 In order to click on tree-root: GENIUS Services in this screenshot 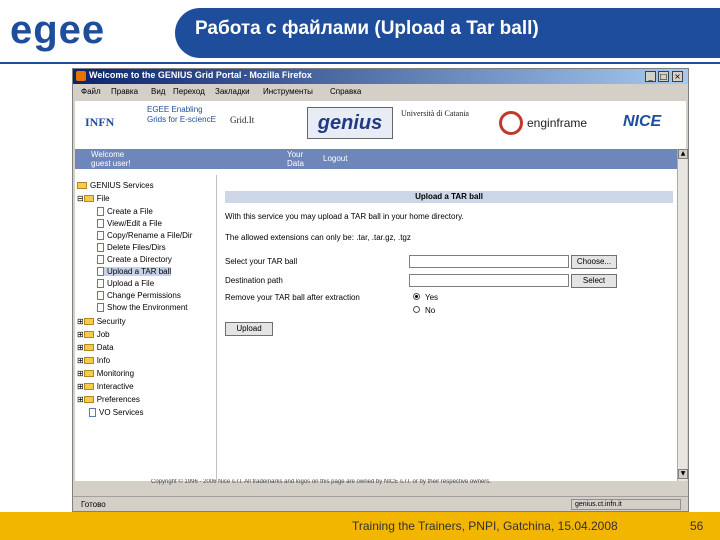, I will do `click(115, 185)`.